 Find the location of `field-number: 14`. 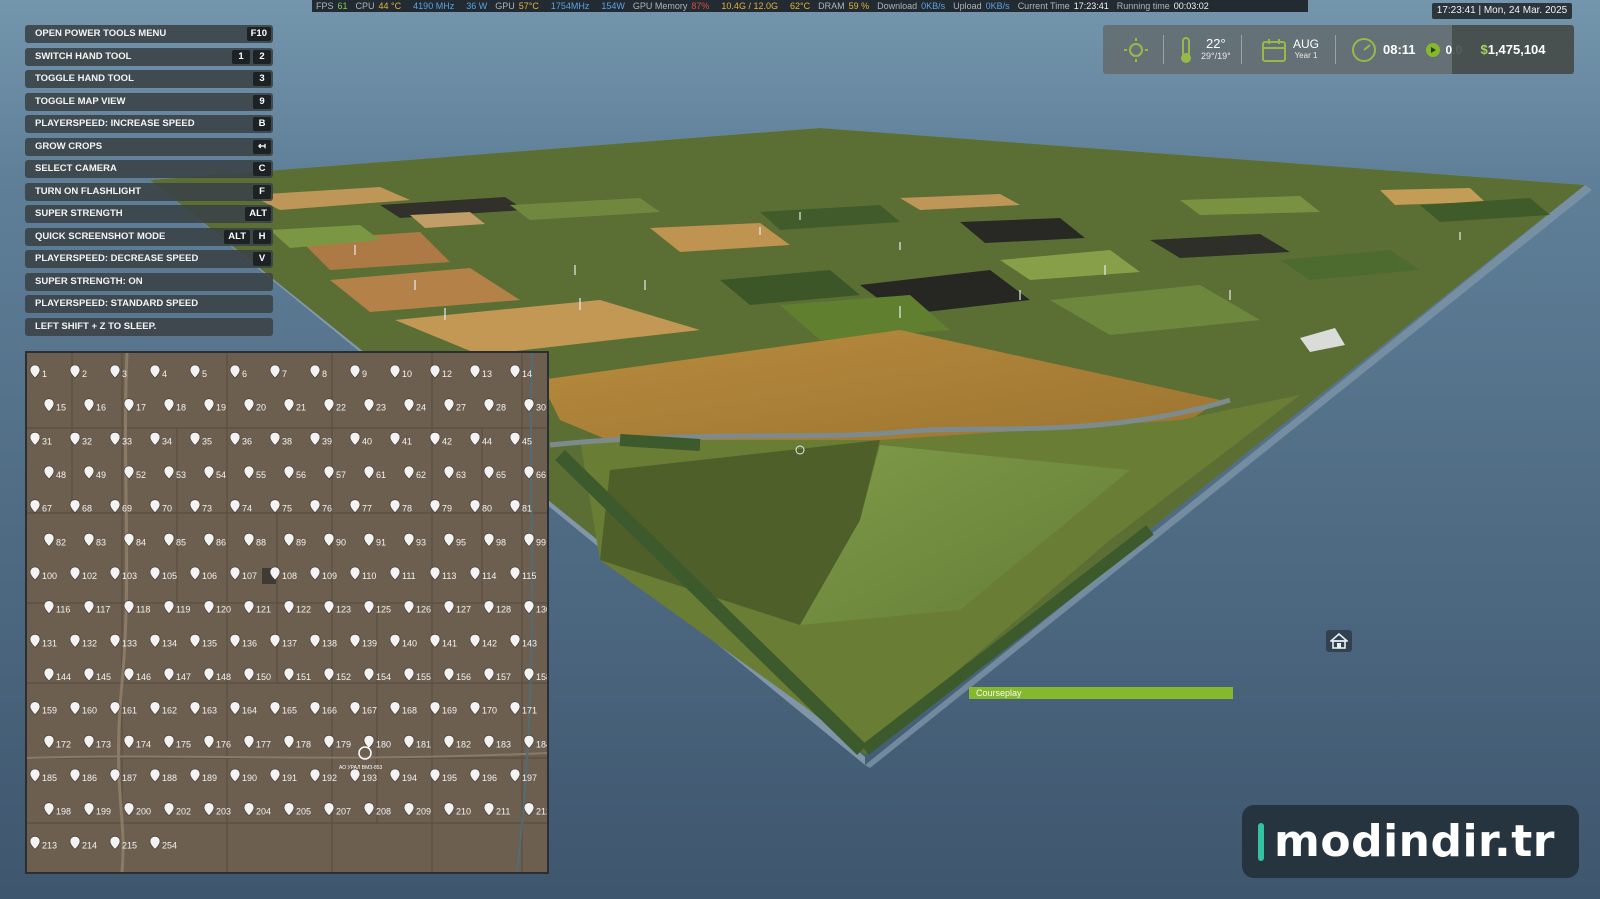

field-number: 14 is located at coordinates (527, 374).